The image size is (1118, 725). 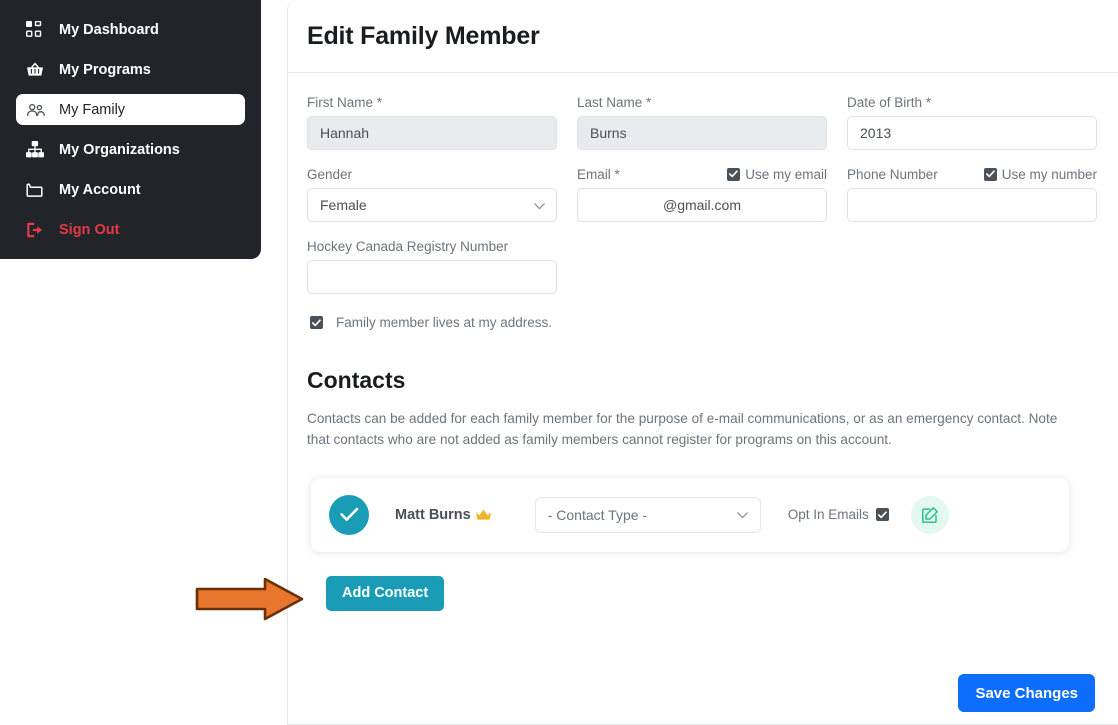 I want to click on email-value: @gmail.com, so click(x=701, y=205).